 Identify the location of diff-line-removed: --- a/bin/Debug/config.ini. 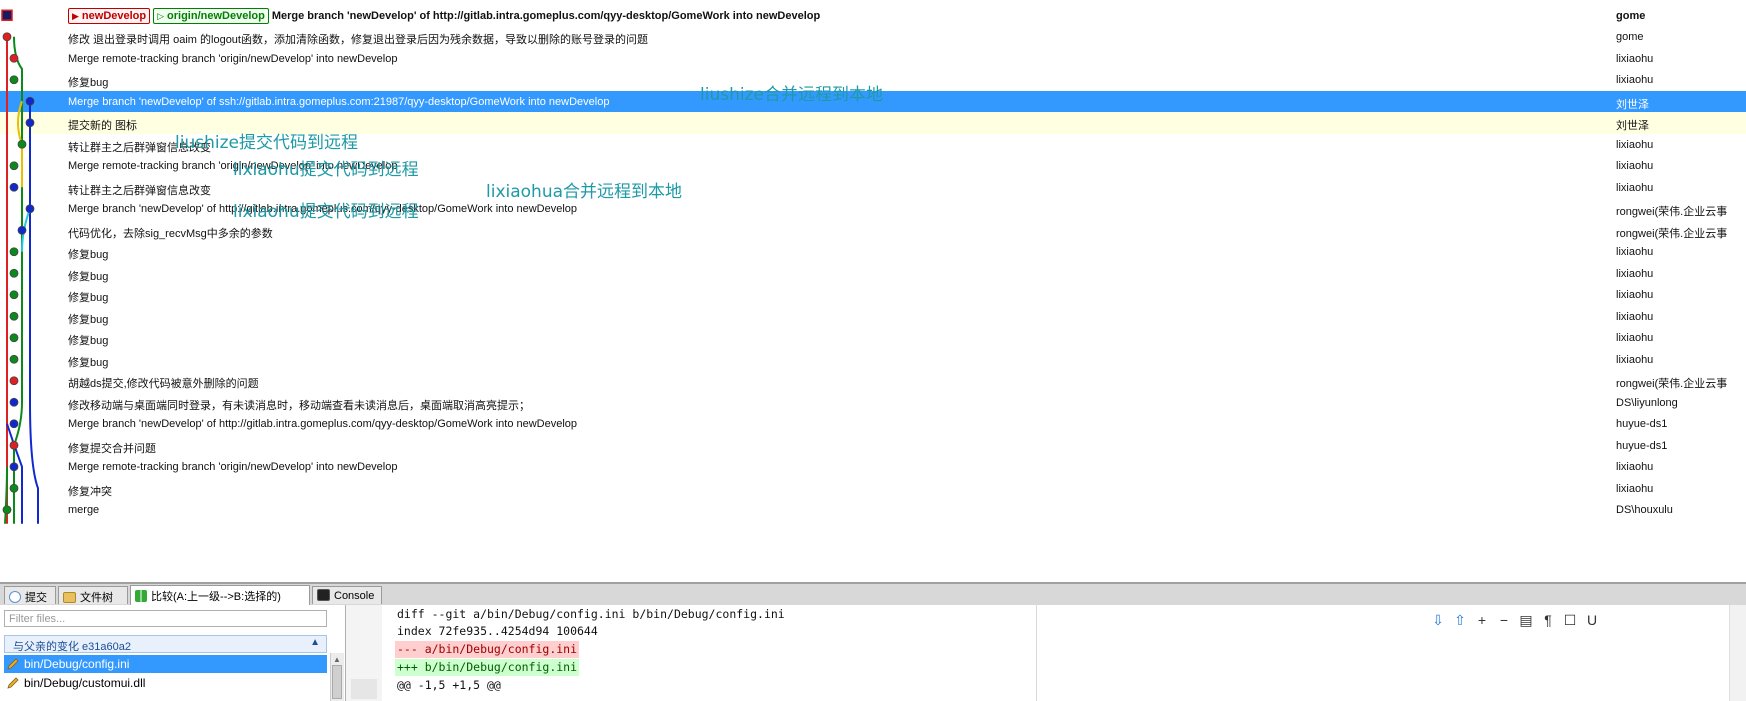
(487, 649).